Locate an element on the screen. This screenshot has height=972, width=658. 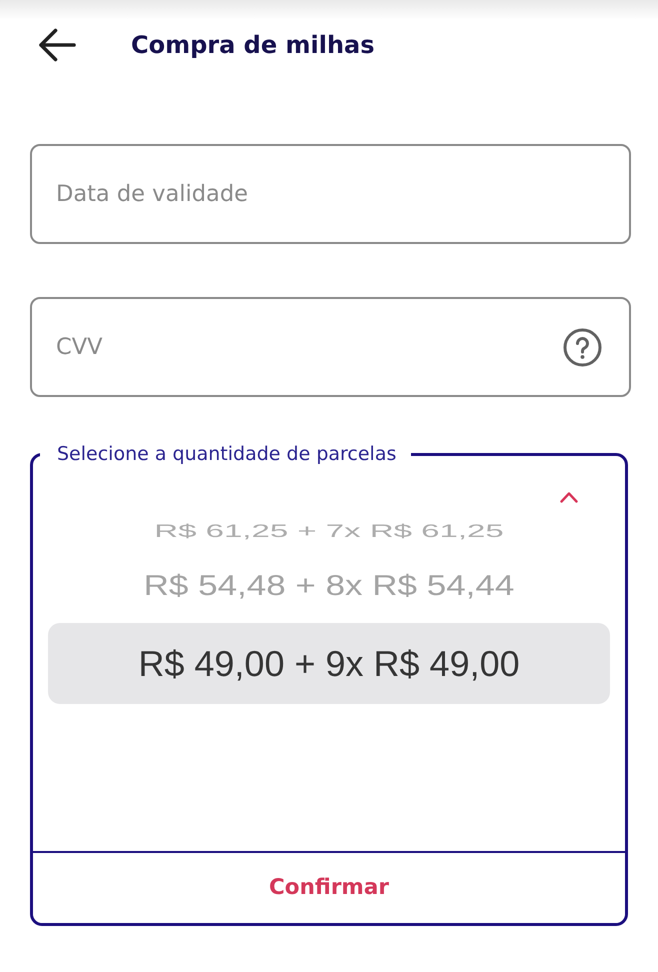
expiry-date-field: Data de validade is located at coordinates (330, 194).